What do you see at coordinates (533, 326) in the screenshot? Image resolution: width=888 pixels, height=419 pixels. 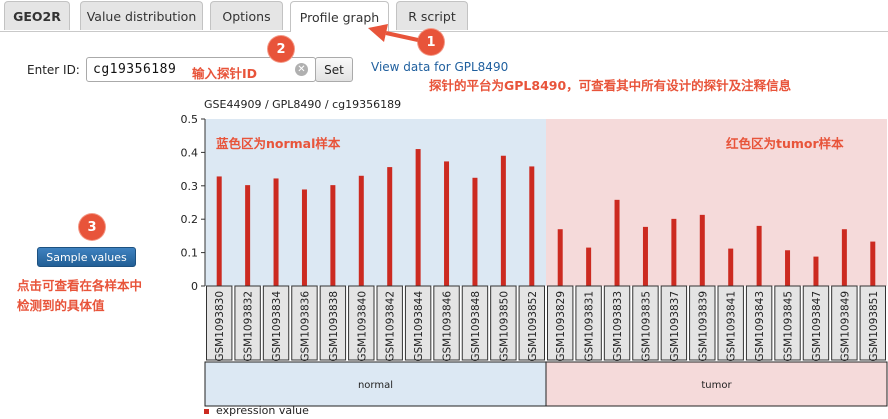 I see `x-tick-label: GSM1093852` at bounding box center [533, 326].